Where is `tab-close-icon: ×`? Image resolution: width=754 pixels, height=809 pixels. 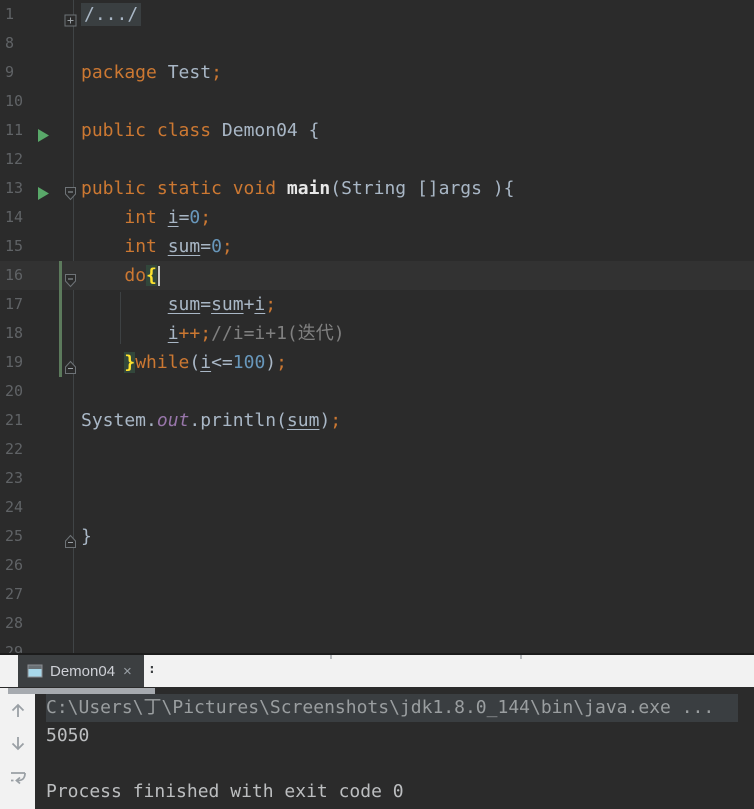 tab-close-icon: × is located at coordinates (127, 671).